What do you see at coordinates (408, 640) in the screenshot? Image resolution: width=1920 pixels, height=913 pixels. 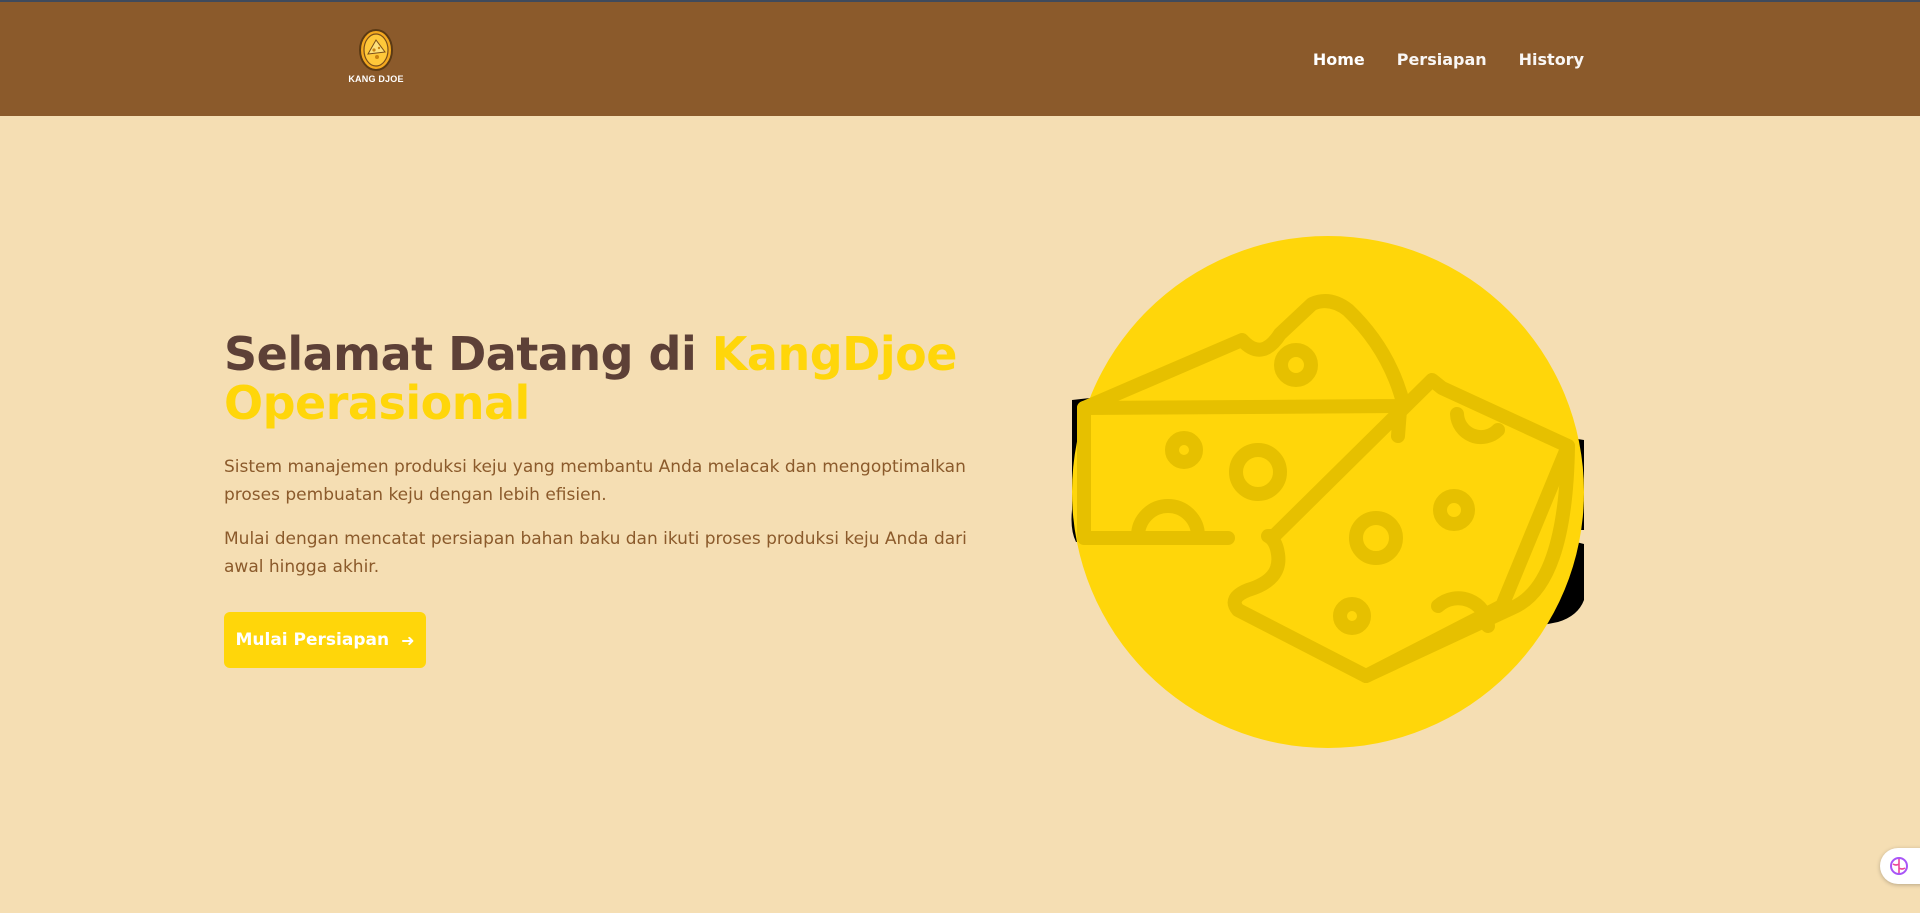 I see `arrow-right-icon: ➜` at bounding box center [408, 640].